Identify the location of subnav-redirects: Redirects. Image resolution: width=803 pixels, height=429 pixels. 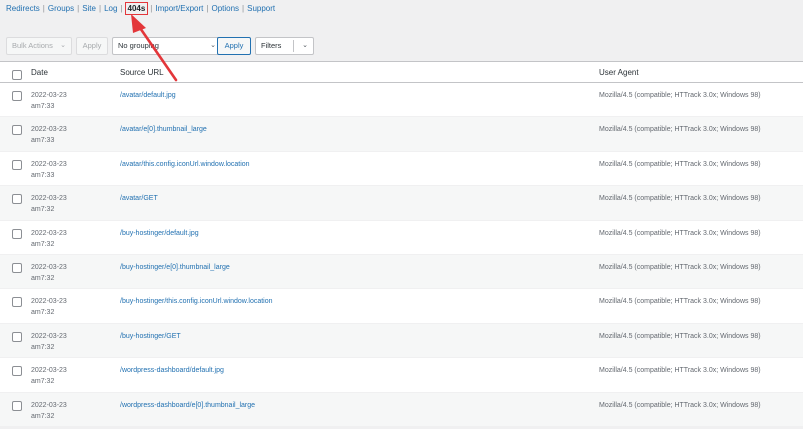
(23, 8).